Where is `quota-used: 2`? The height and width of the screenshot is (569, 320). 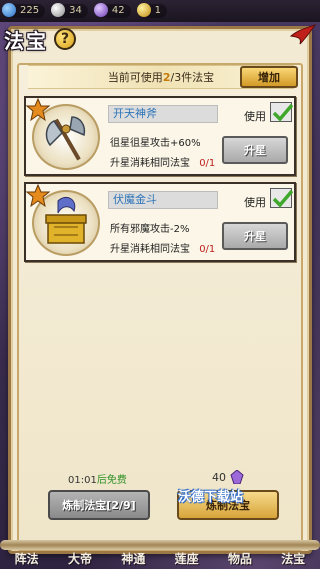
quota-used: 2 is located at coordinates (166, 77).